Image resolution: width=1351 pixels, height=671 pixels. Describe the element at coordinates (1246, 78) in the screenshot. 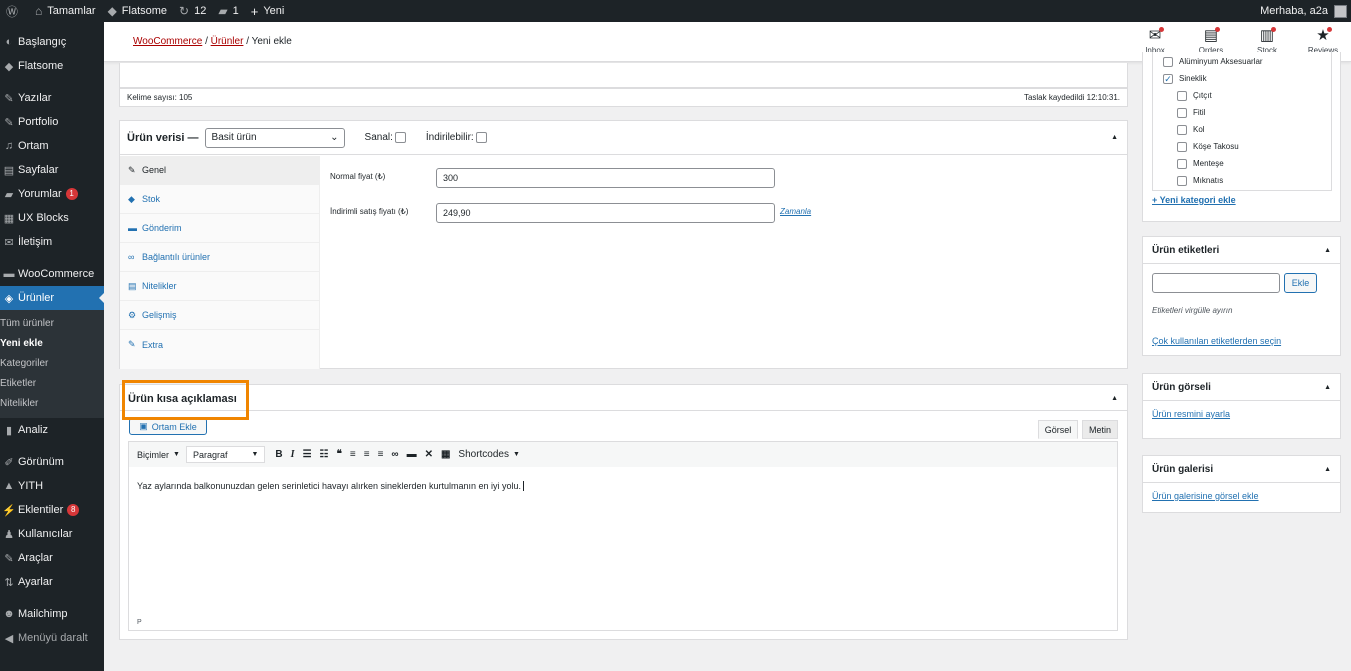

I see `category-item: ✓ Sineklik` at that location.